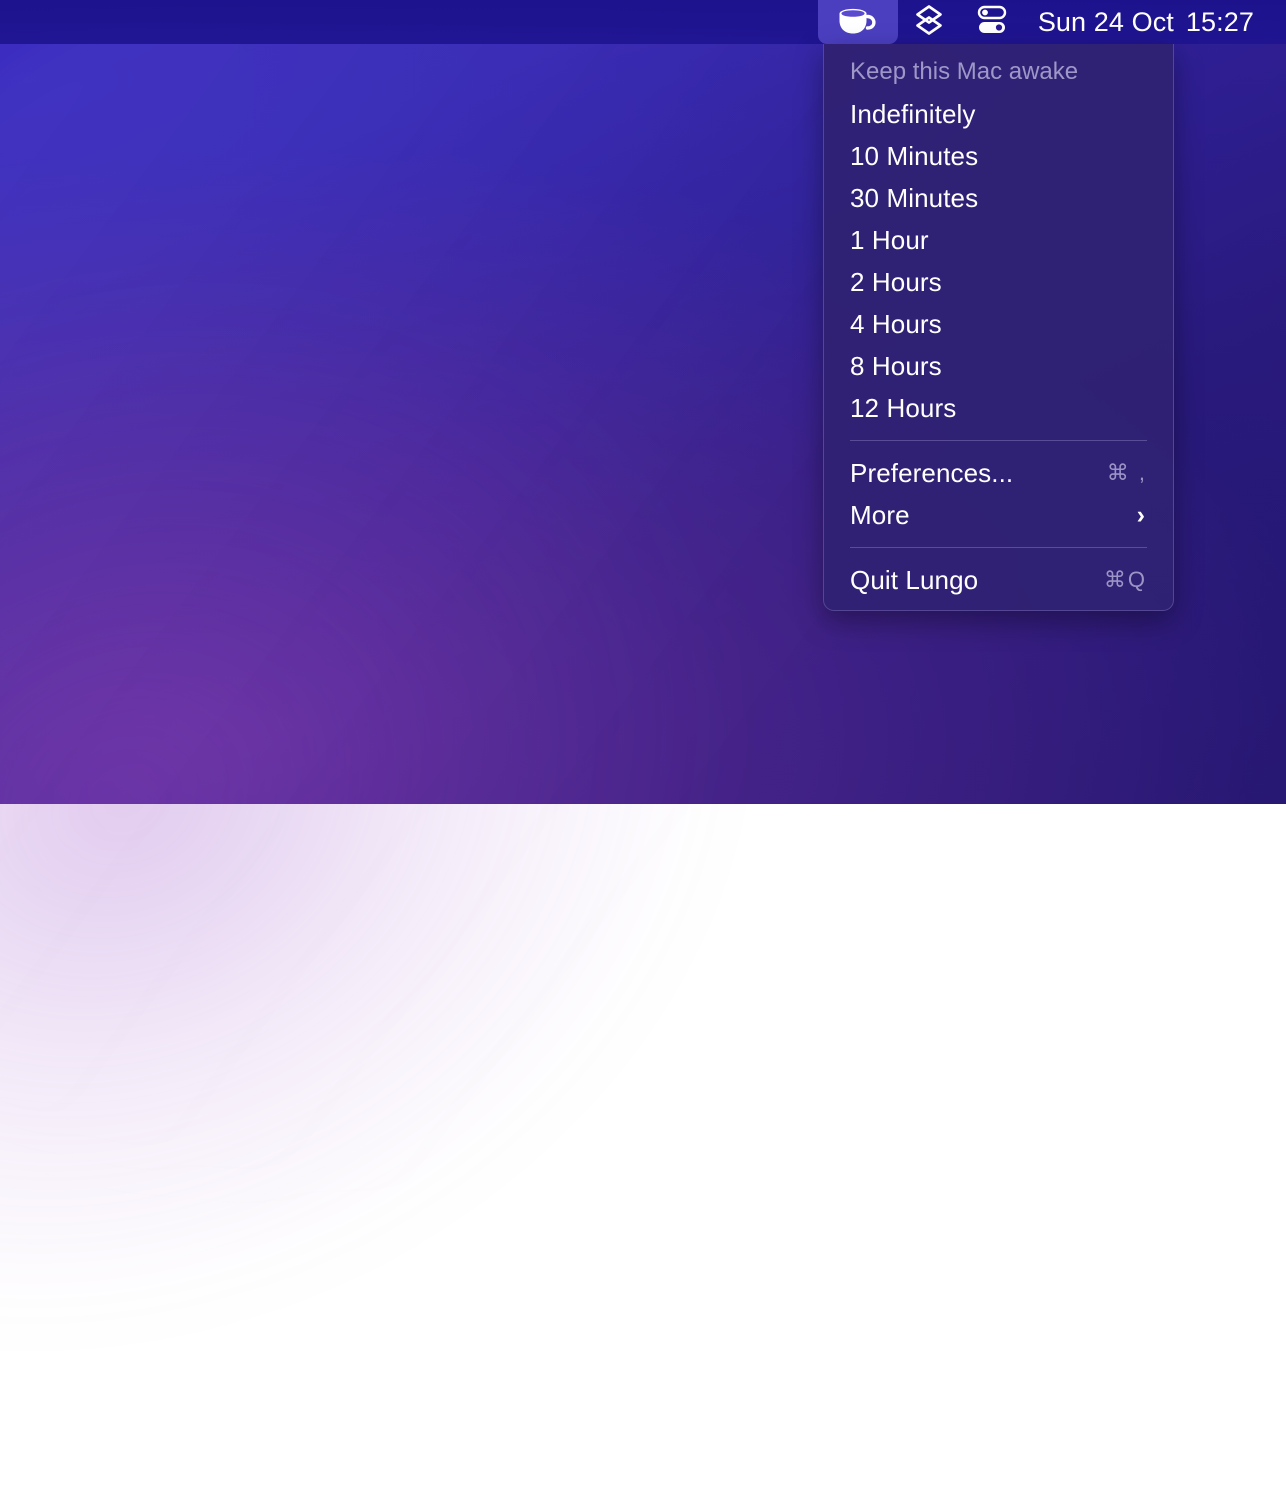 This screenshot has width=1286, height=1511. I want to click on menu-bar-item-layers, so click(929, 22).